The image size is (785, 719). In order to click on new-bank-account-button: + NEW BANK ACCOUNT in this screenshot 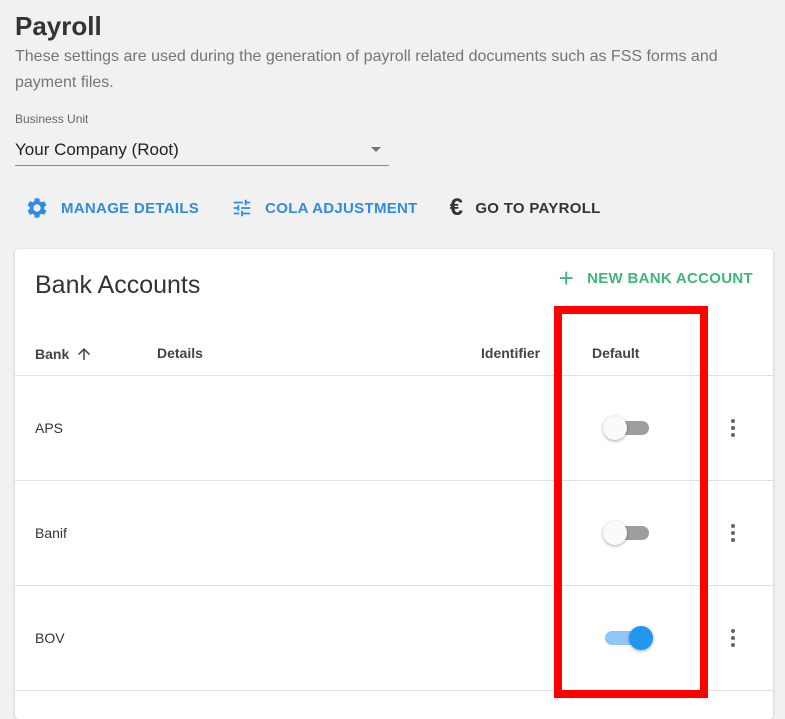, I will do `click(655, 278)`.